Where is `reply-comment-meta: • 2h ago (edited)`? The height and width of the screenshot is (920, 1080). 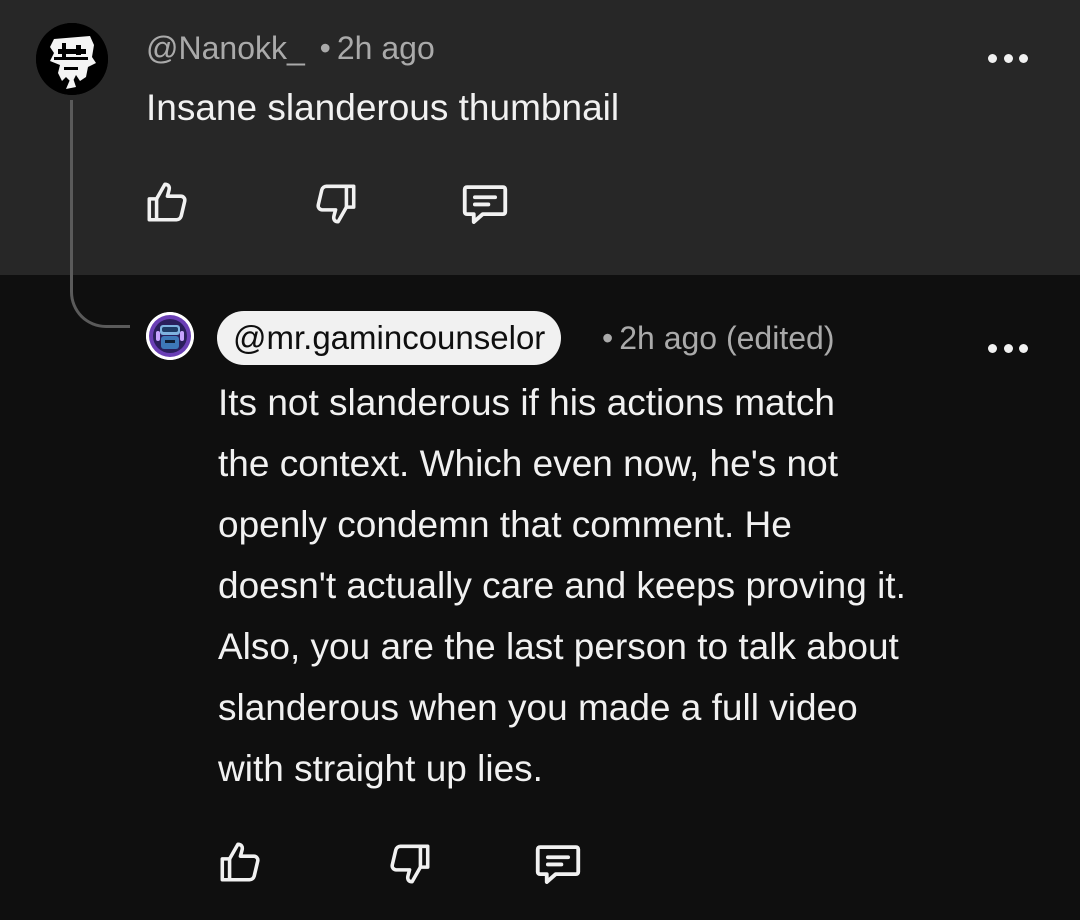
reply-comment-meta: • 2h ago (edited) is located at coordinates (718, 338).